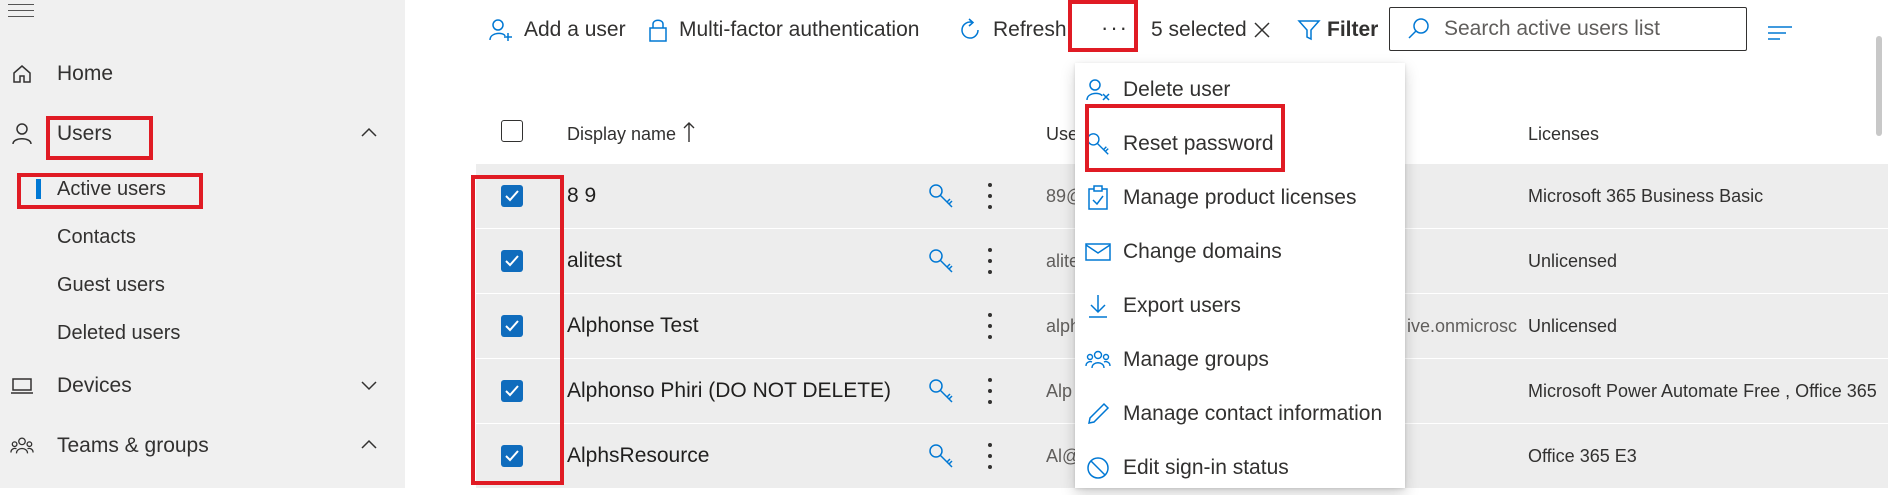 The width and height of the screenshot is (1888, 495). I want to click on col-licenses: Licenses, so click(1563, 134).